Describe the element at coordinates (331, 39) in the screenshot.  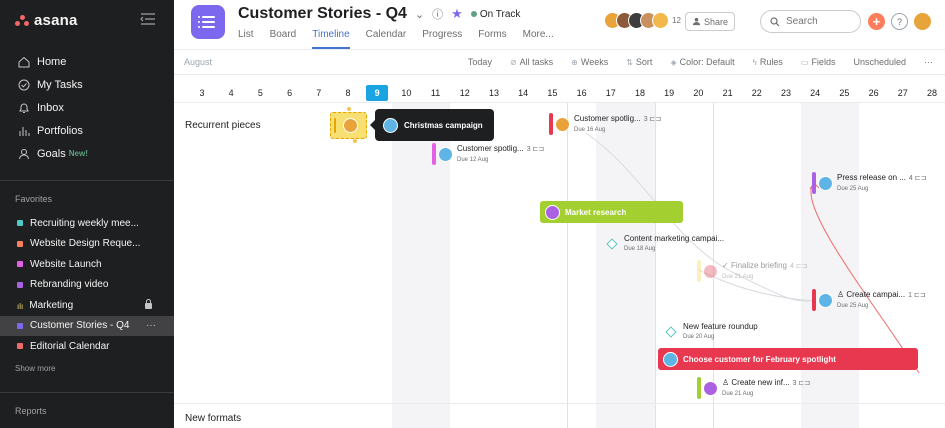
I see `tab-timeline: Timeline` at that location.